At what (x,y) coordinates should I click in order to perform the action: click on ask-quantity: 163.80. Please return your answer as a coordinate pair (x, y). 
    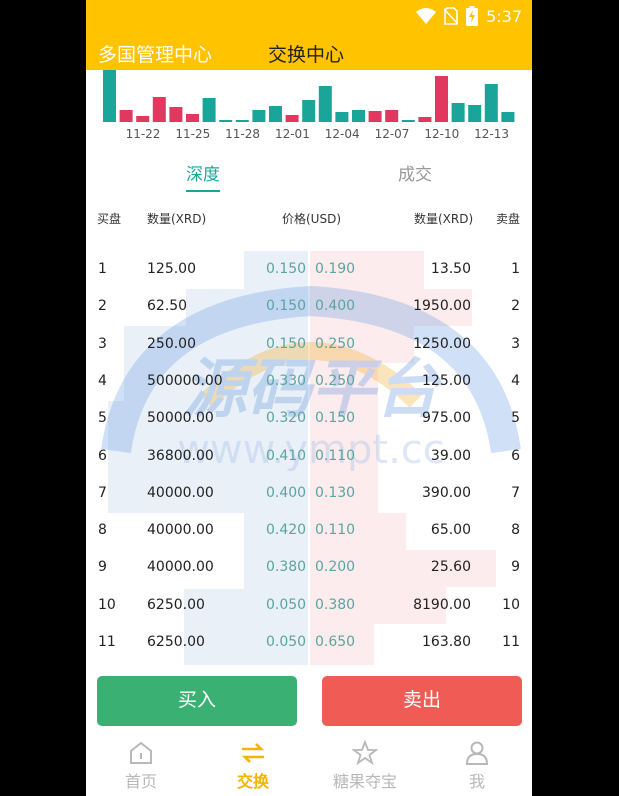
    Looking at the image, I should click on (446, 642).